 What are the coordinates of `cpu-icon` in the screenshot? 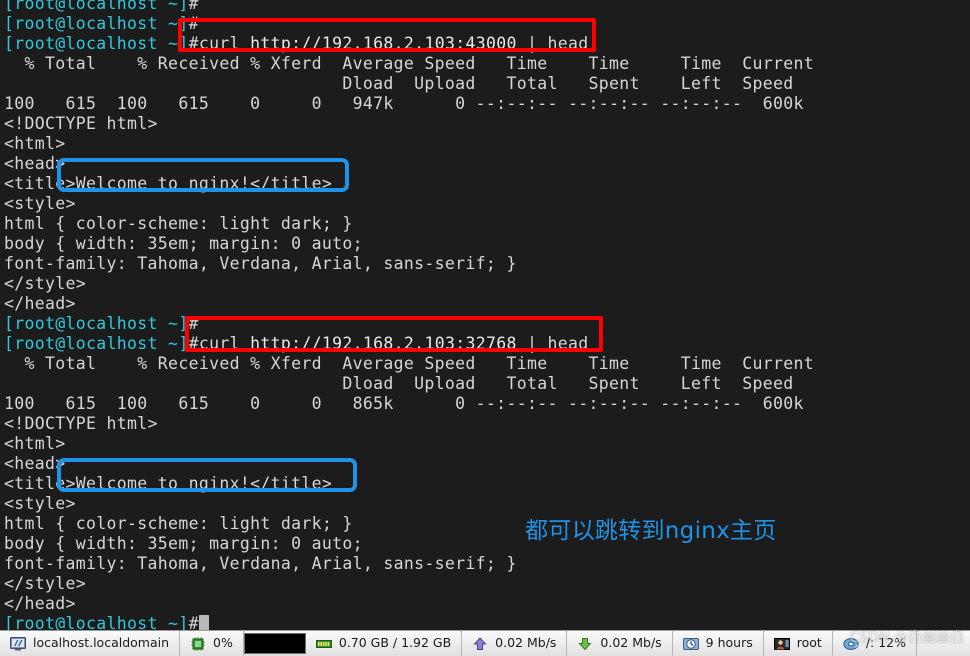 It's located at (198, 643).